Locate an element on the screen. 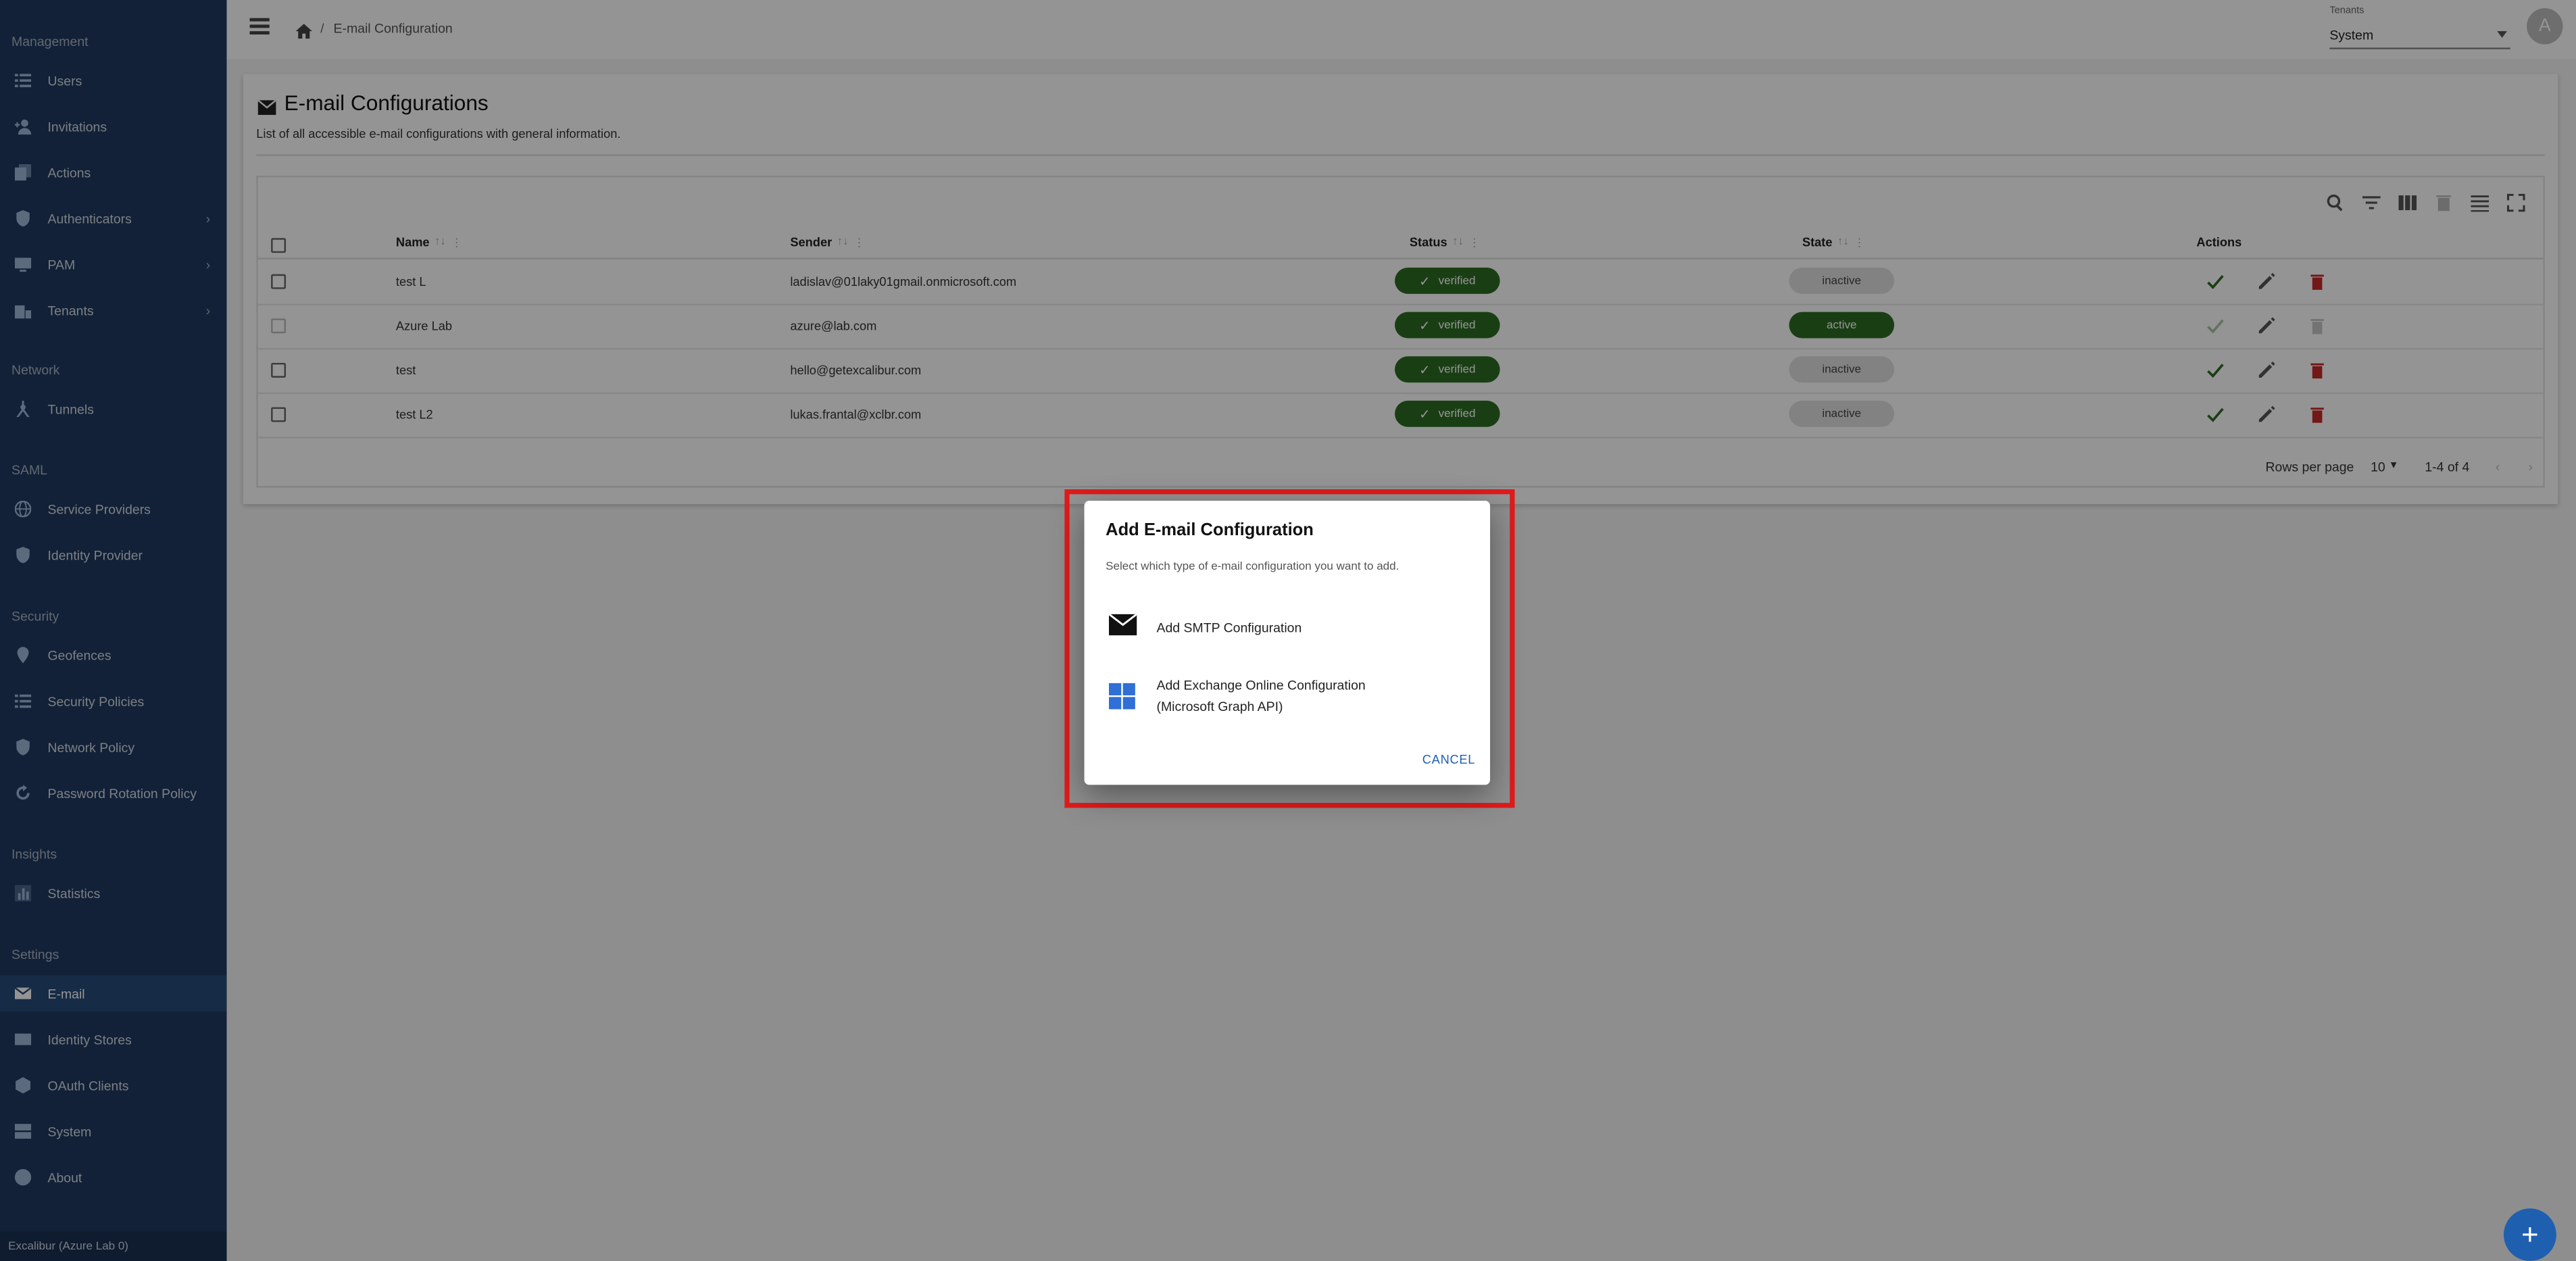  add-smtp-option: Add SMTP Configuration is located at coordinates (1288, 627).